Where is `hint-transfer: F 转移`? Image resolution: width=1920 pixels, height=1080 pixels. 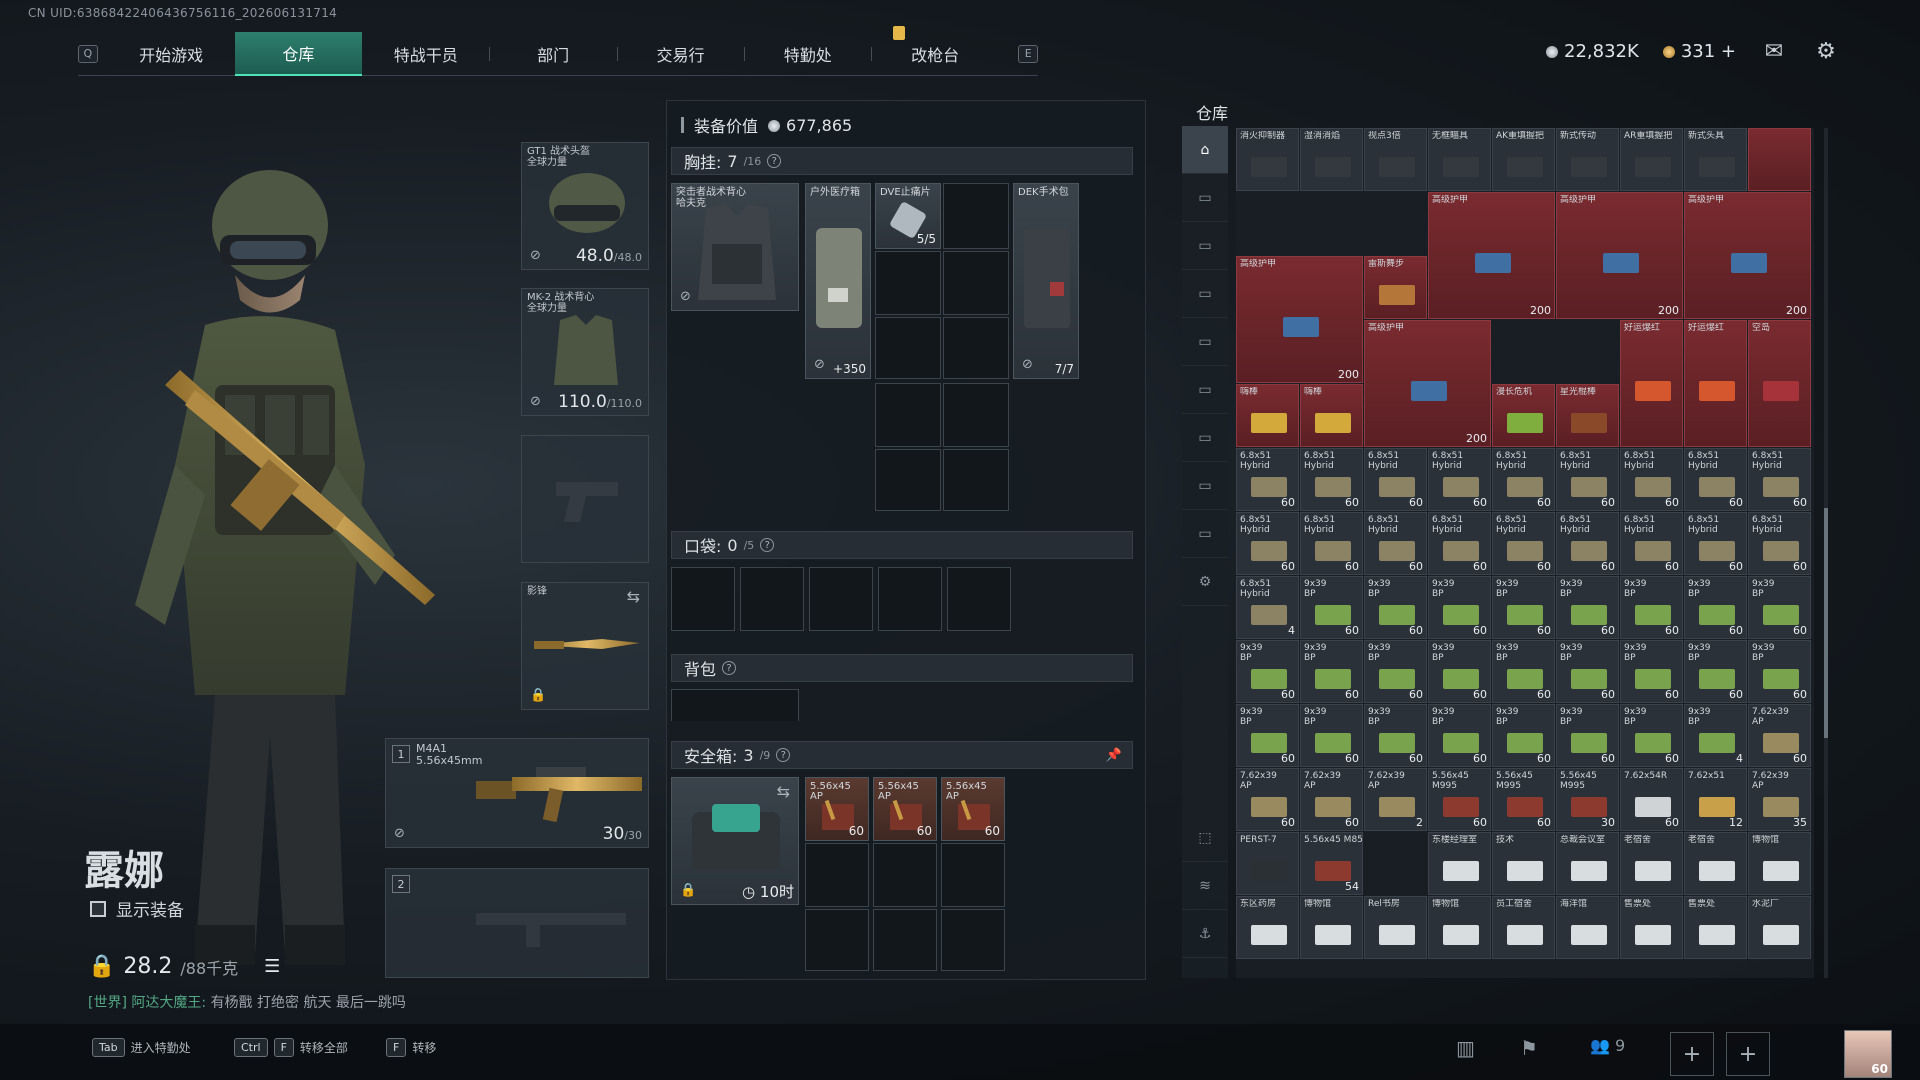 hint-transfer: F 转移 is located at coordinates (411, 1047).